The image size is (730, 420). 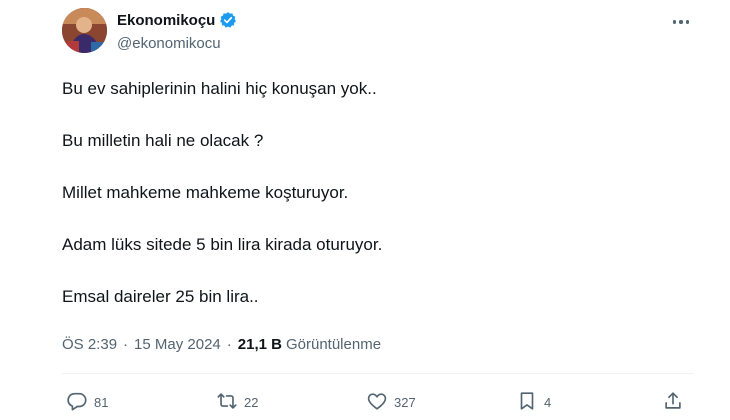 I want to click on author-name-row: Ekonomikoçu, so click(x=177, y=20).